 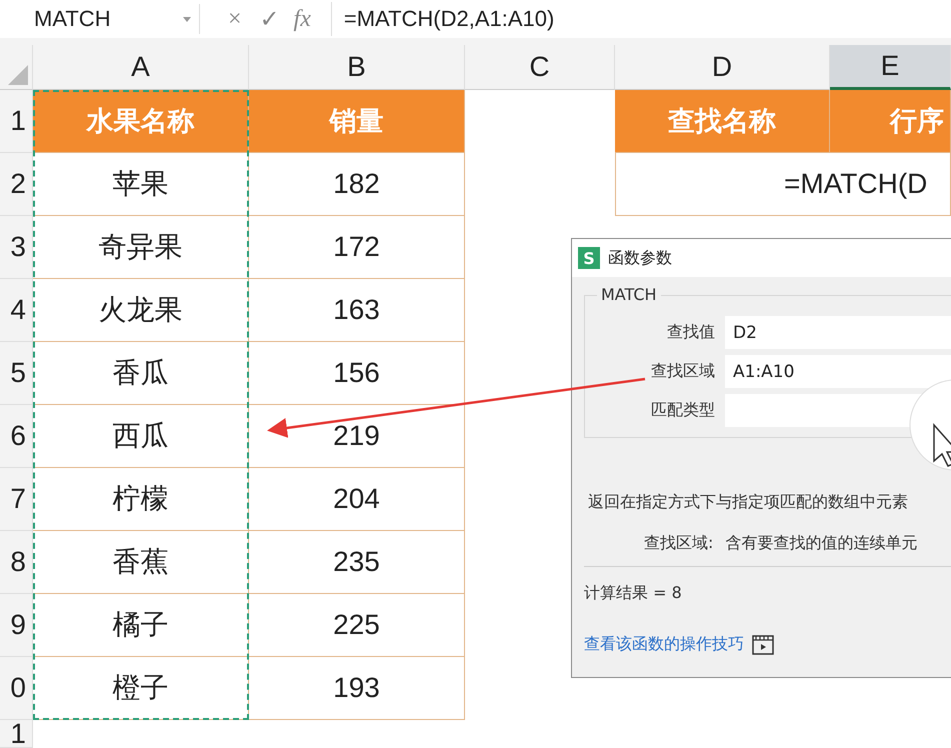 What do you see at coordinates (783, 184) in the screenshot?
I see `formula-cell: =MATCH(D` at bounding box center [783, 184].